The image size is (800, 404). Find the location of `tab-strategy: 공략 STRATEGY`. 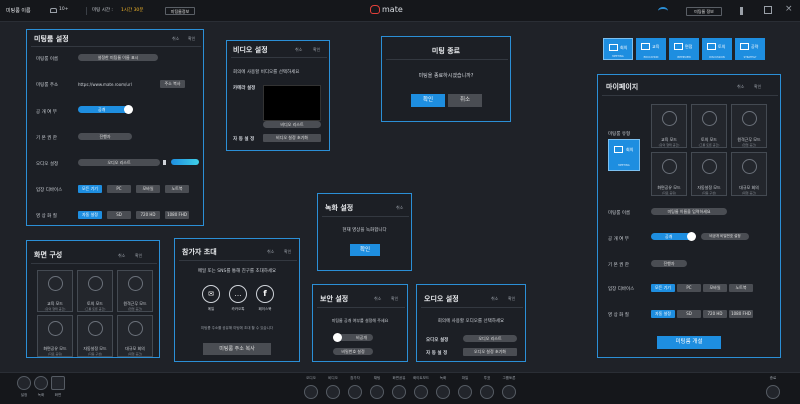

tab-strategy: 공략 STRATEGY is located at coordinates (750, 49).